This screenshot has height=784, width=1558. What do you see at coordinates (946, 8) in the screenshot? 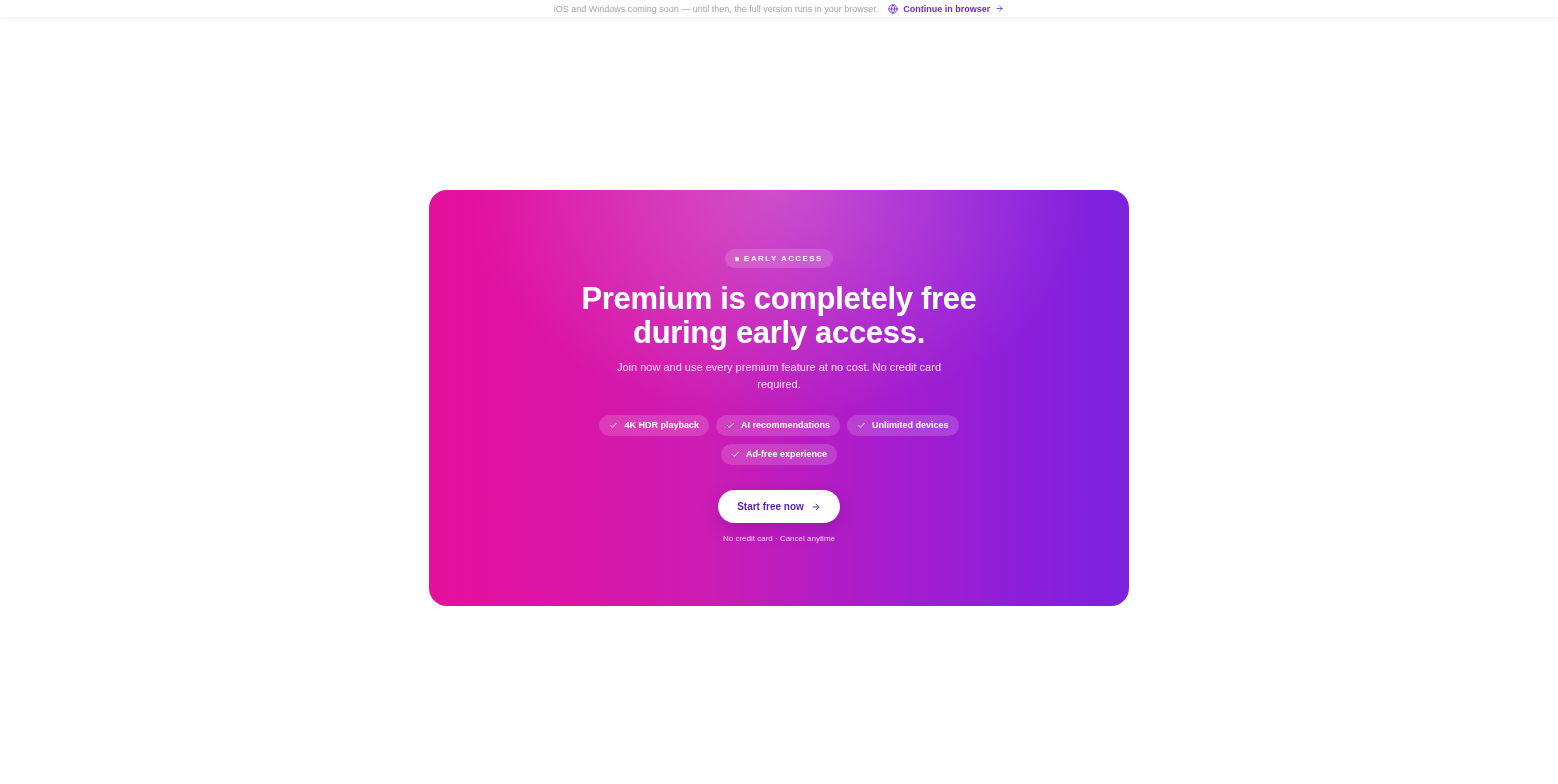
I see `continue-in-browser-link: Continue in browser` at bounding box center [946, 8].